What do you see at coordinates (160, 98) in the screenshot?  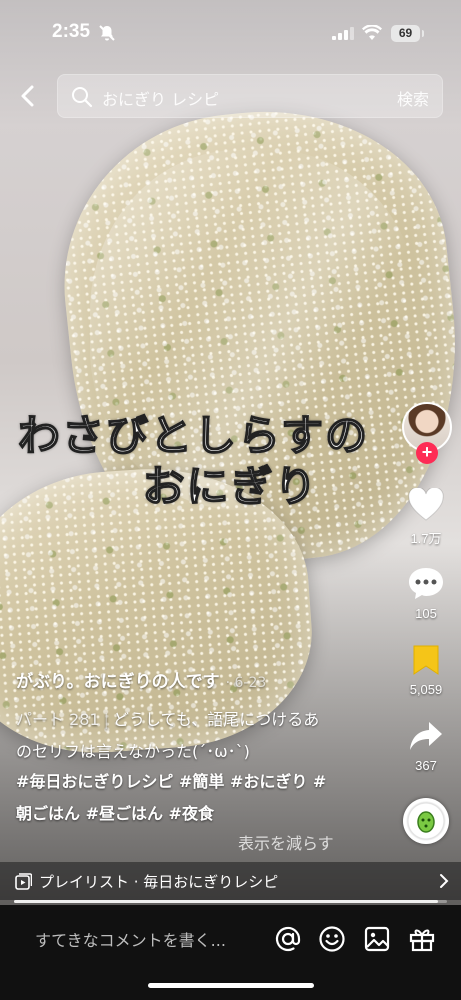 I see `search-input: おにぎり レシピ` at bounding box center [160, 98].